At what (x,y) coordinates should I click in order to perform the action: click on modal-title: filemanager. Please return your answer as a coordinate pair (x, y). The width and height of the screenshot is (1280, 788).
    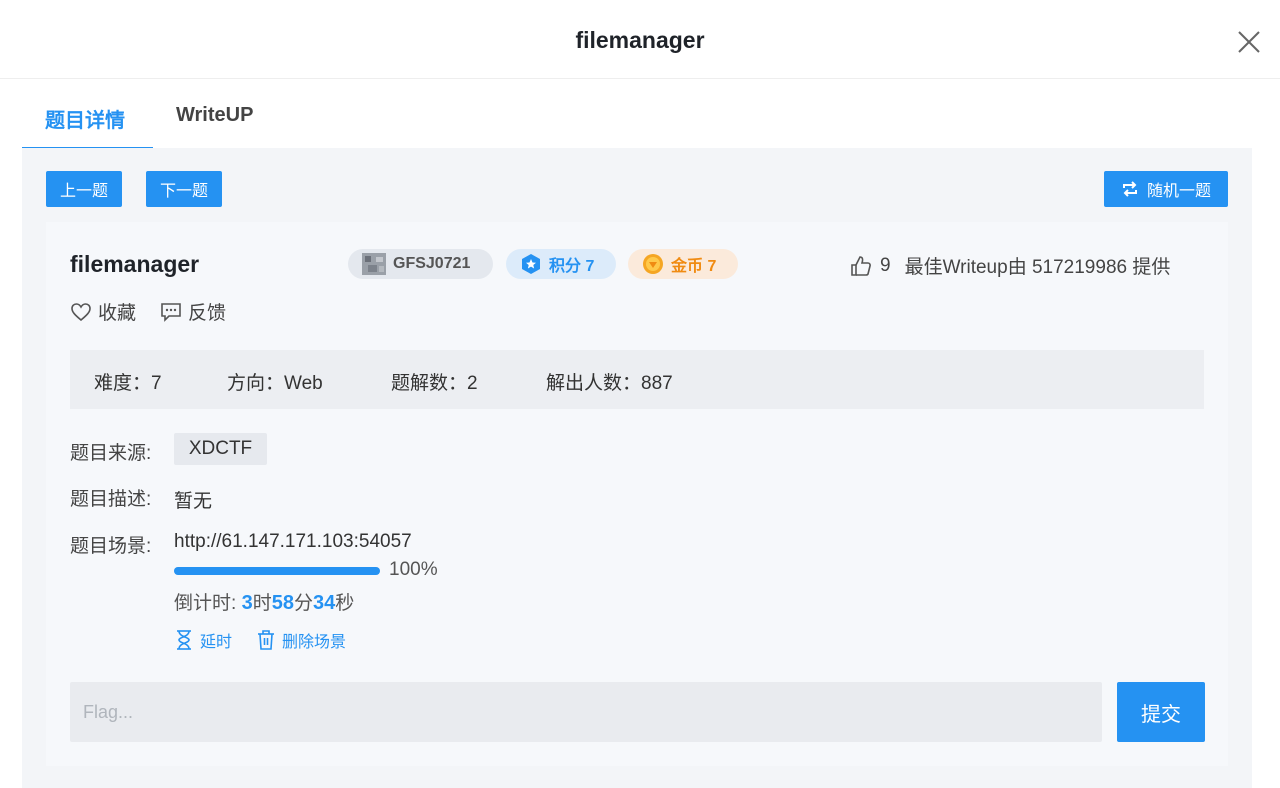
    Looking at the image, I should click on (640, 40).